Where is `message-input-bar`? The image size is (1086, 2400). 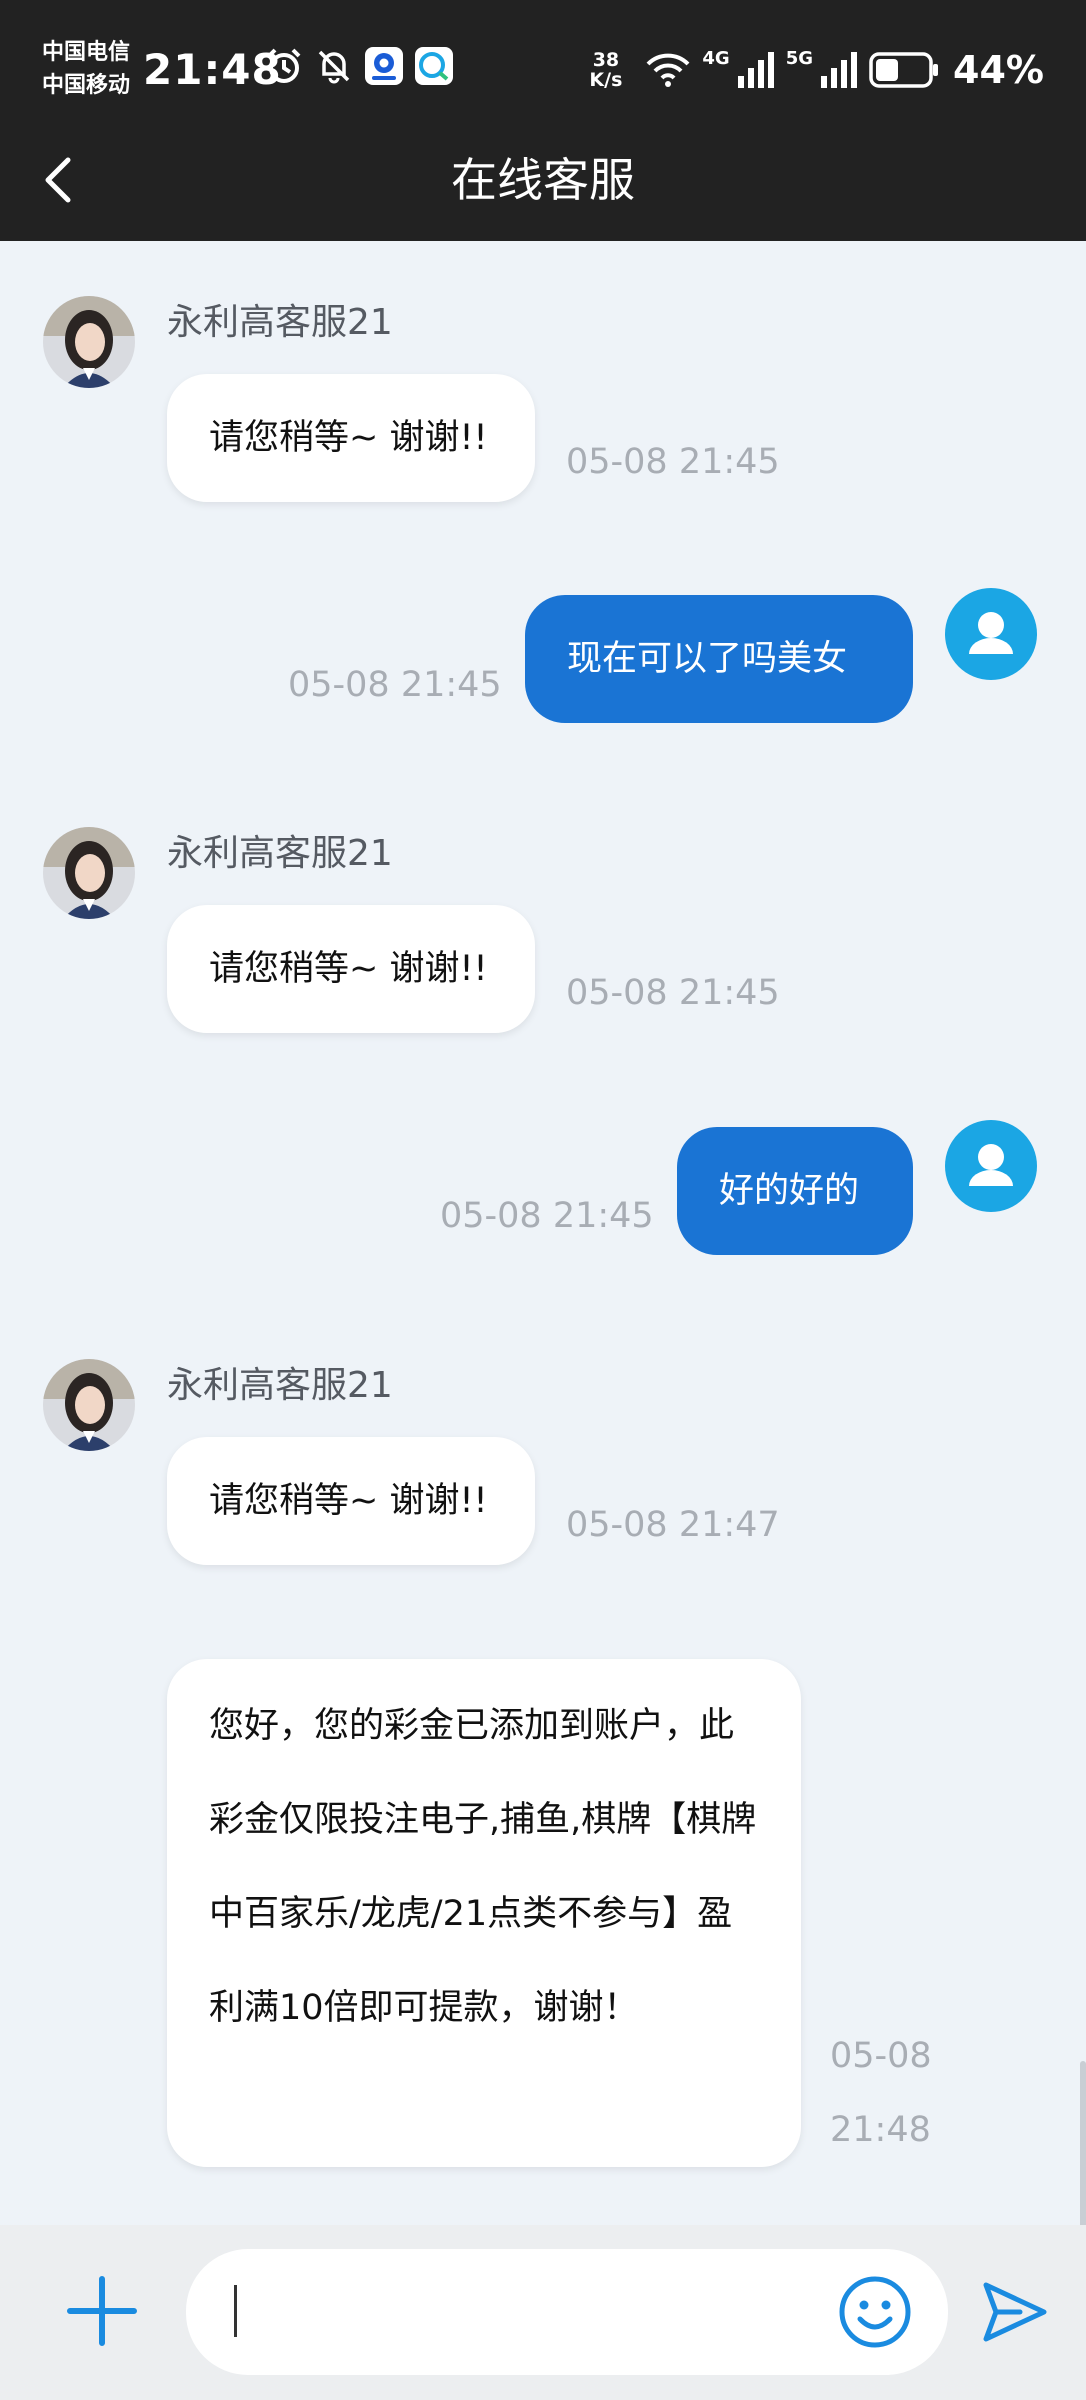
message-input-bar is located at coordinates (543, 2312).